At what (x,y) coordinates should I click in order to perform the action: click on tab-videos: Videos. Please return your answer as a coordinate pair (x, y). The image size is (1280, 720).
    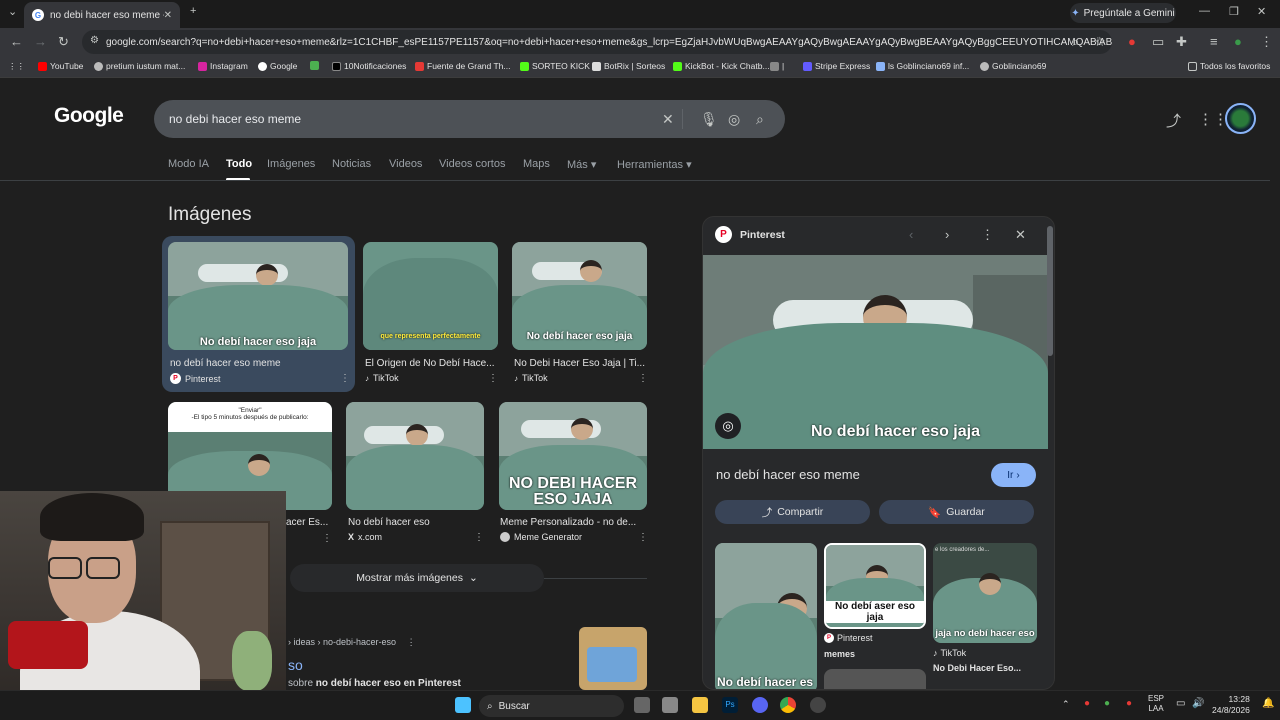
    Looking at the image, I should click on (405, 164).